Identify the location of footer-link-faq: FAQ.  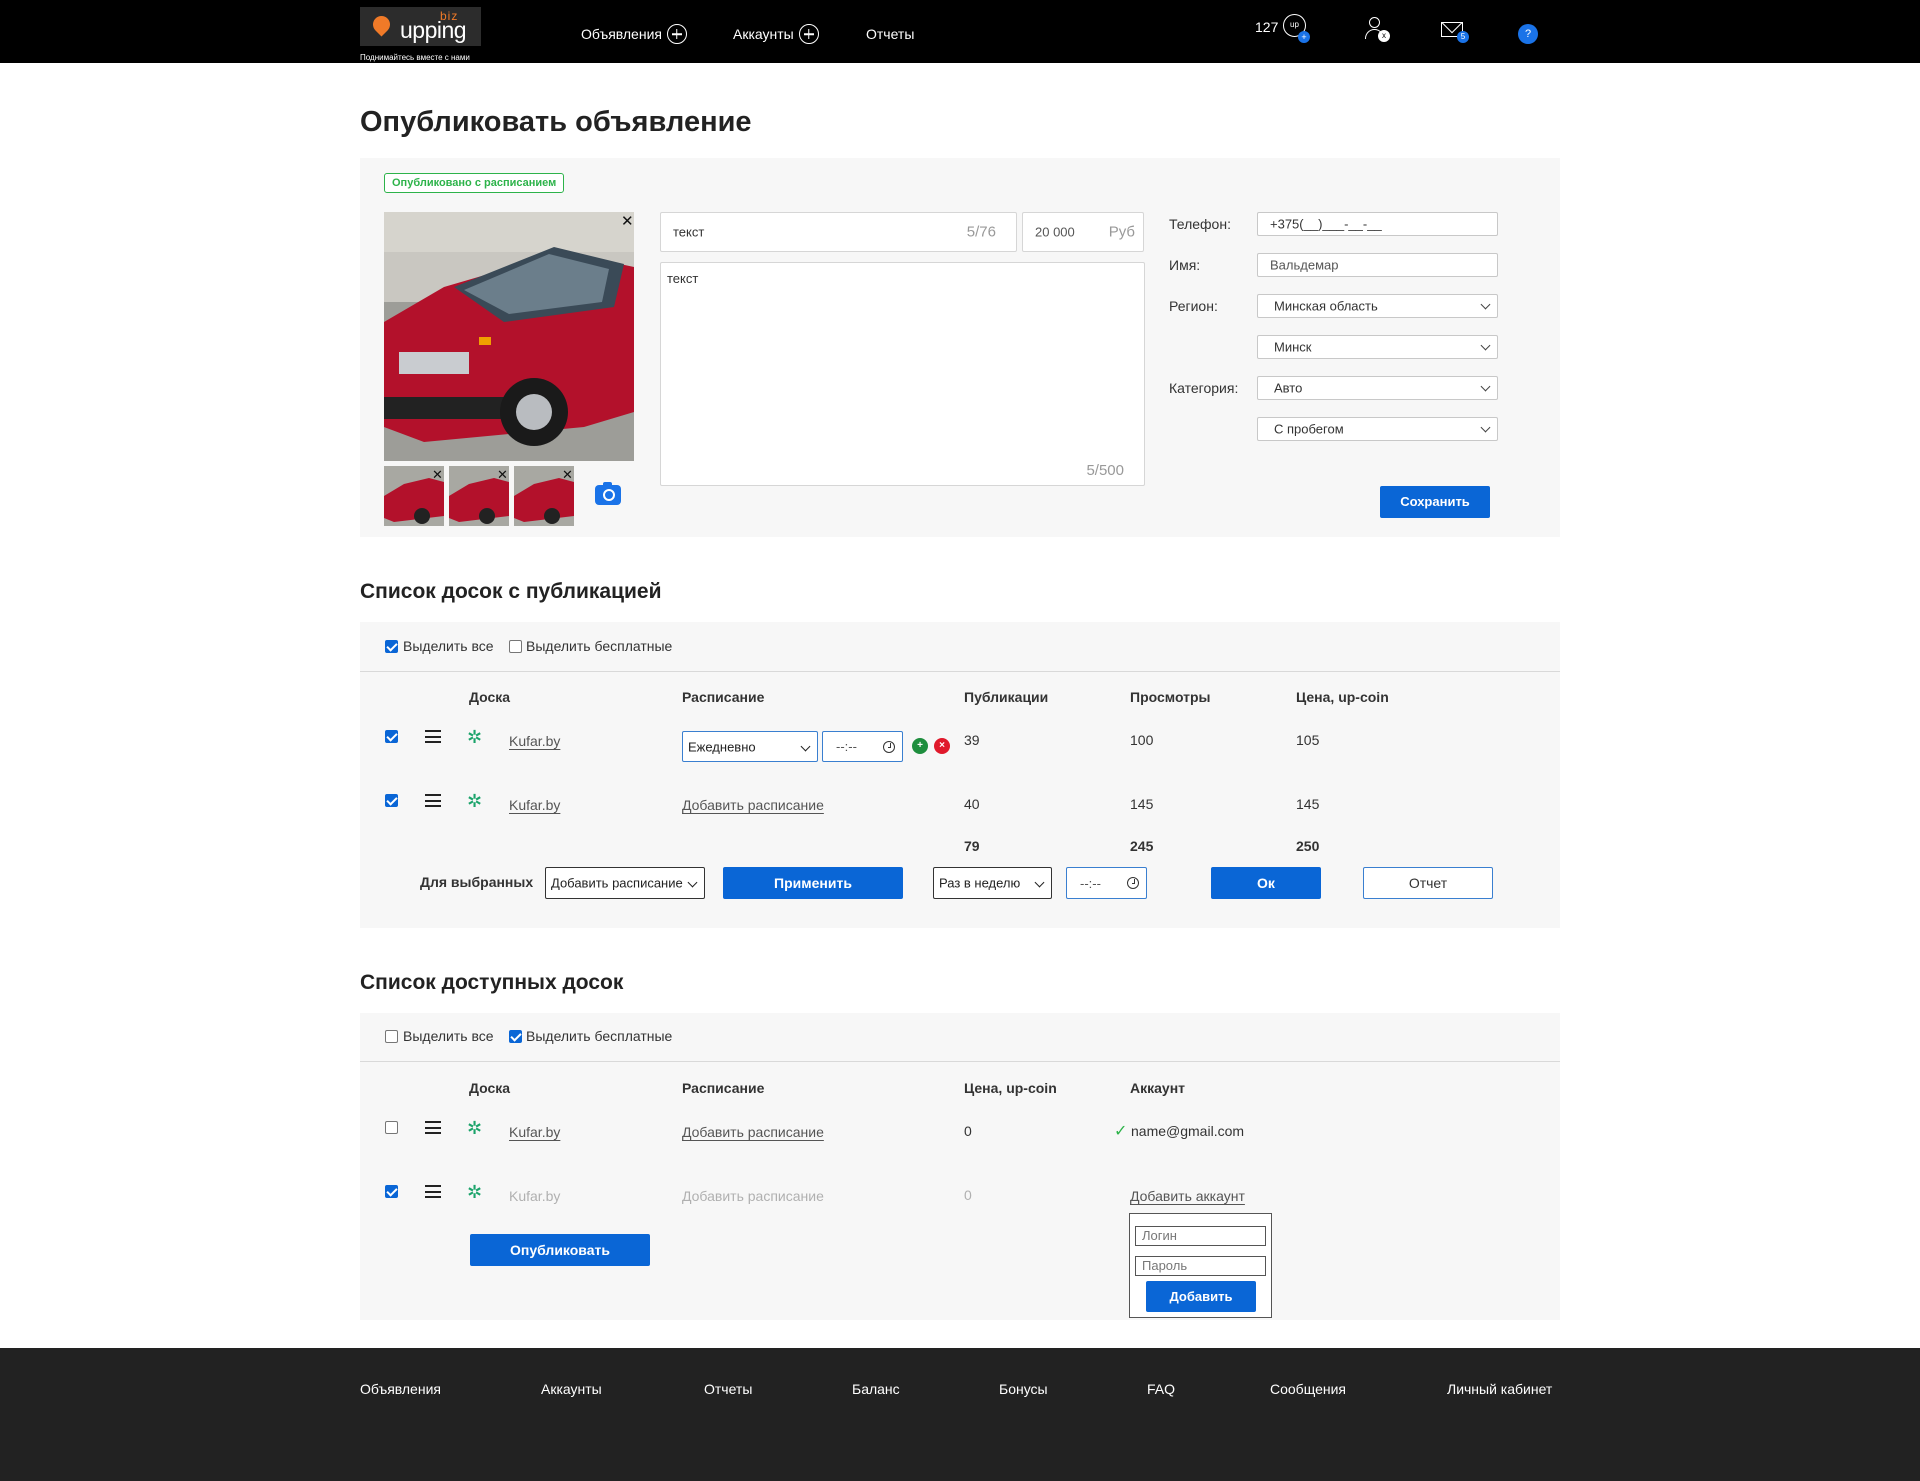
(1161, 1389).